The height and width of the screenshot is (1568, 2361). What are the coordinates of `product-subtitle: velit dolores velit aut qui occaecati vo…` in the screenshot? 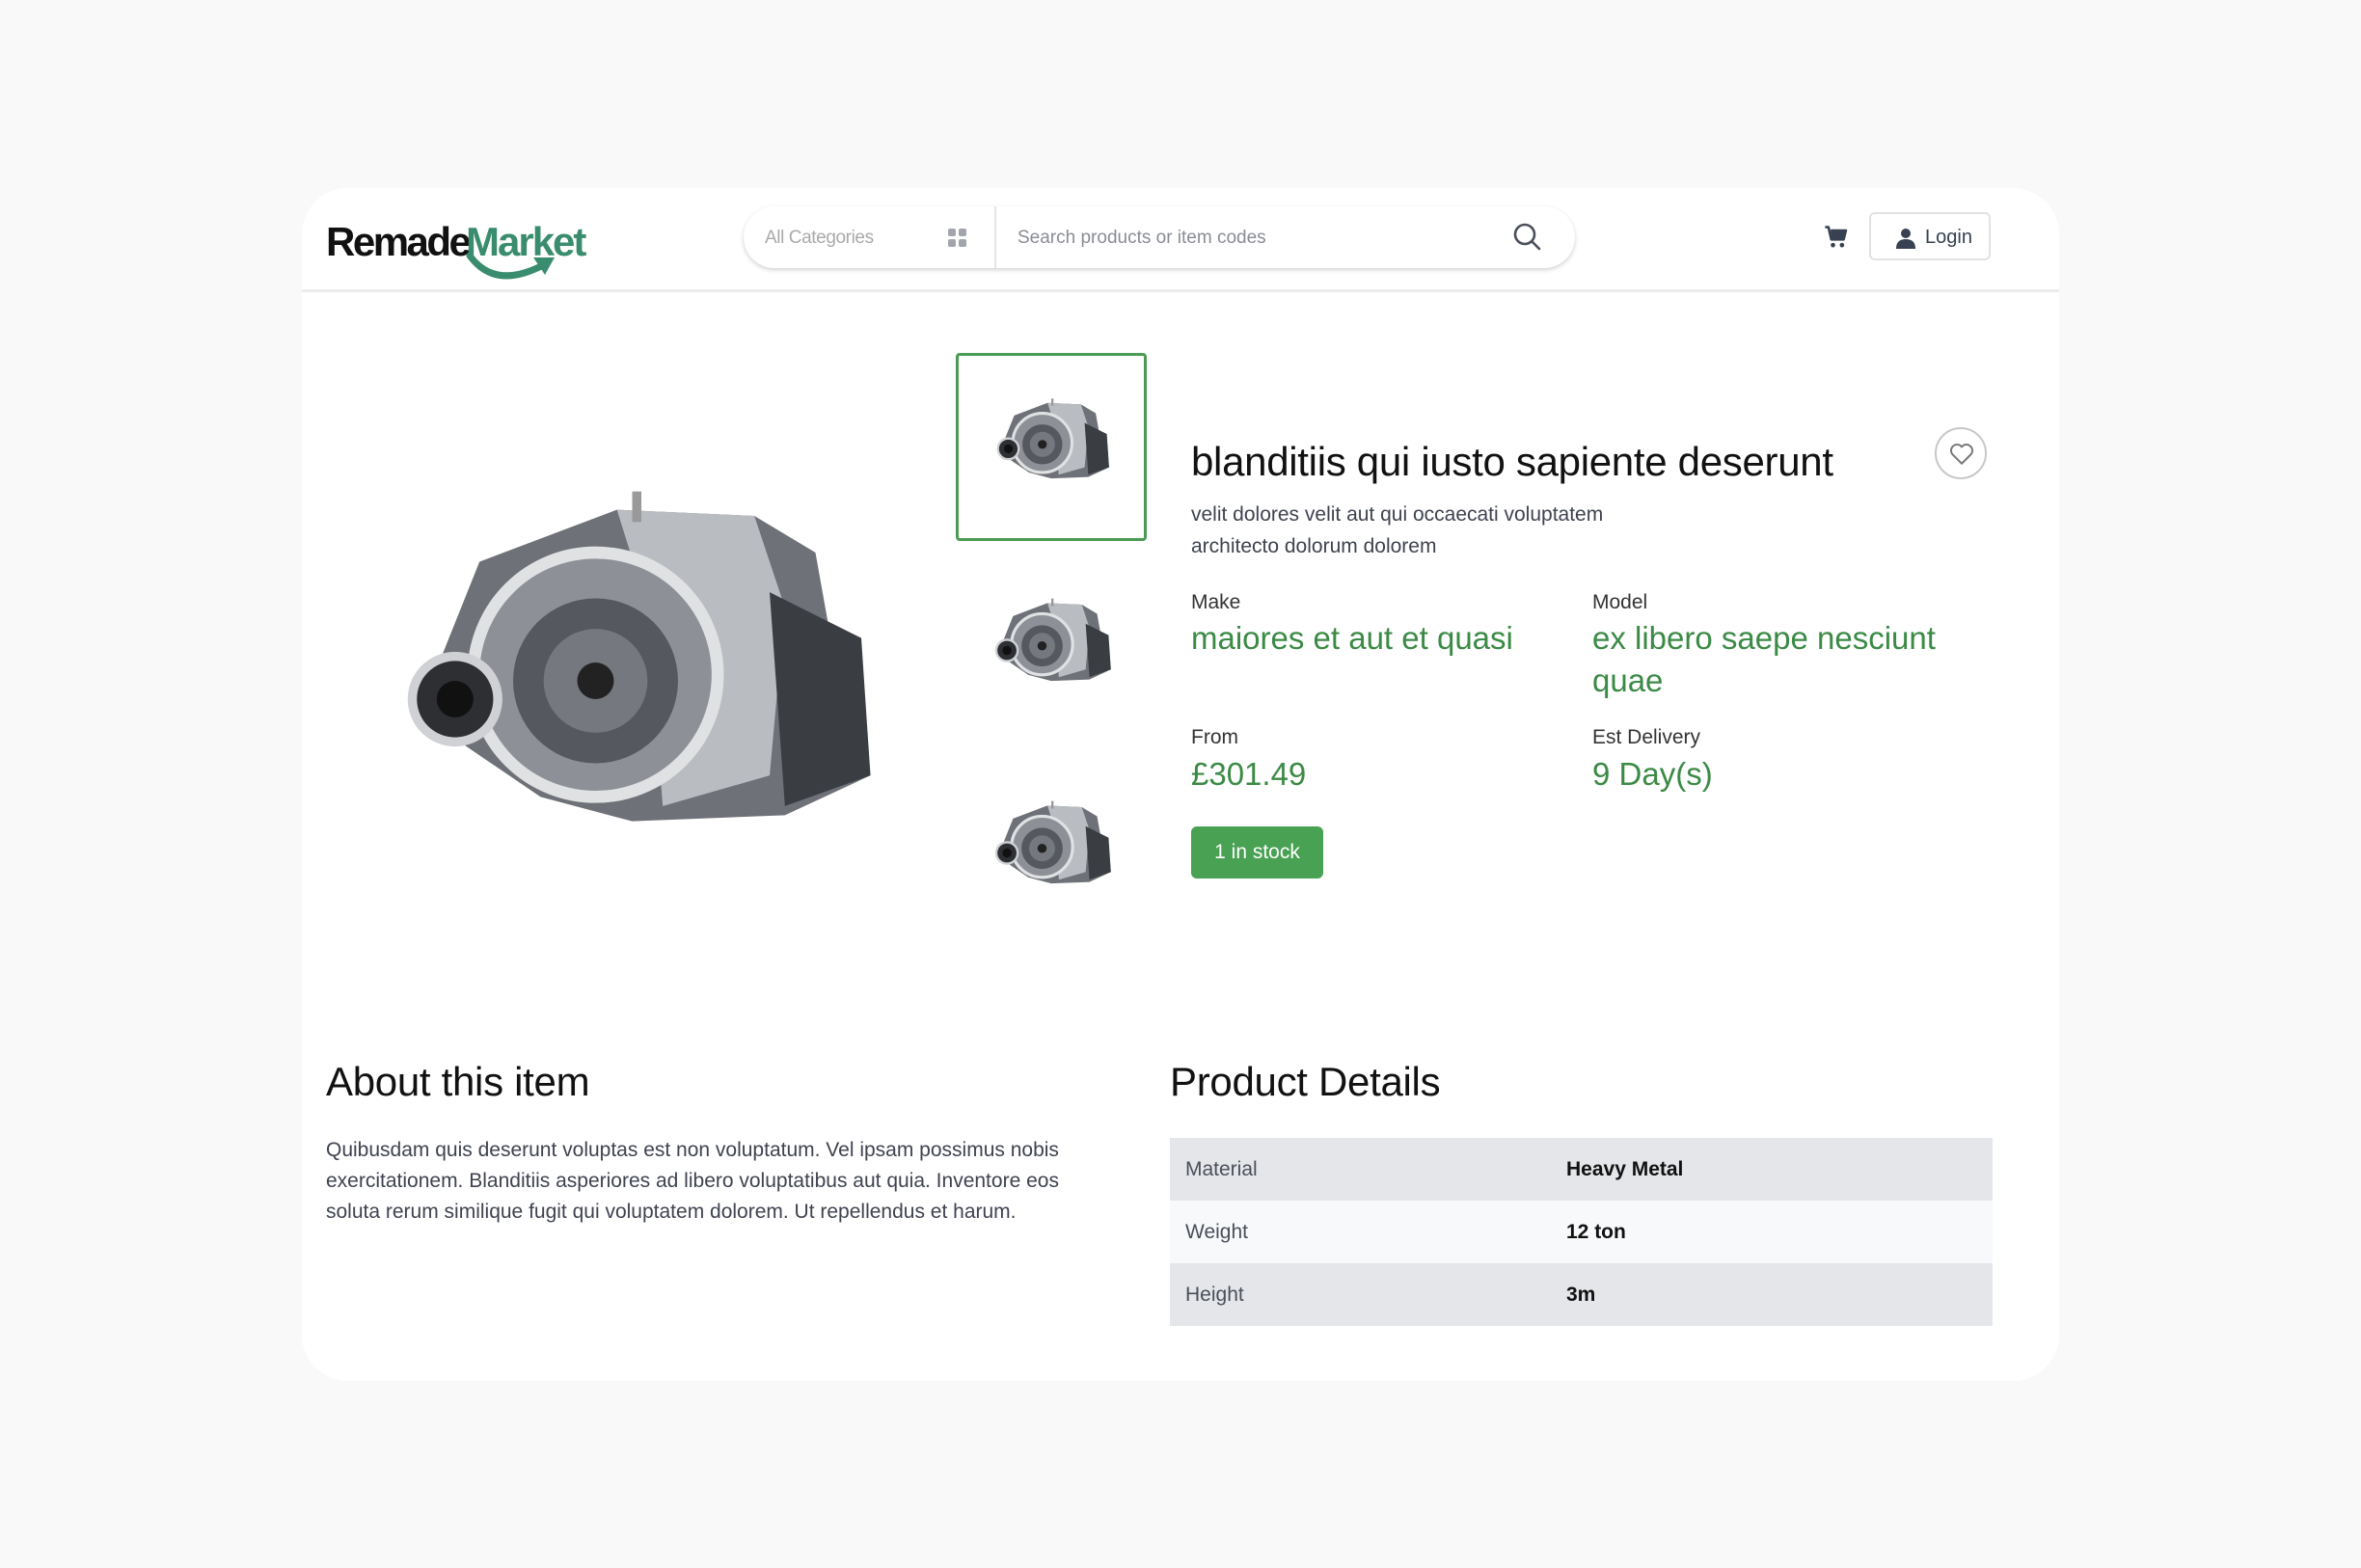 It's located at (1397, 530).